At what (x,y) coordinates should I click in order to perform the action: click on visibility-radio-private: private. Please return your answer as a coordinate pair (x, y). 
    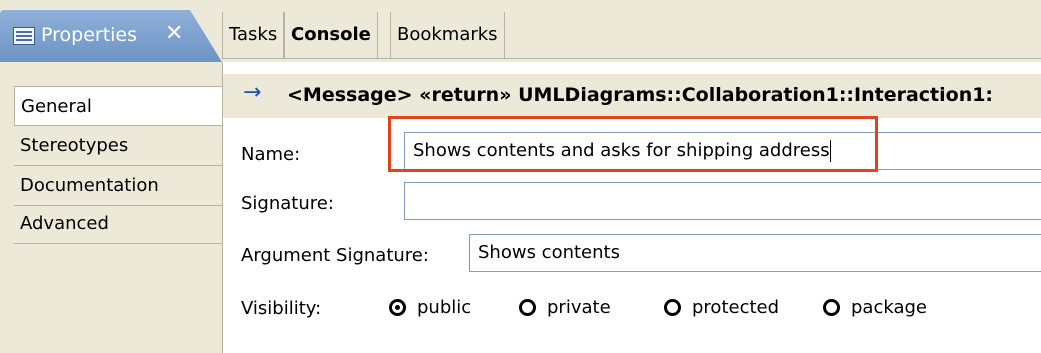
    Looking at the image, I should click on (565, 307).